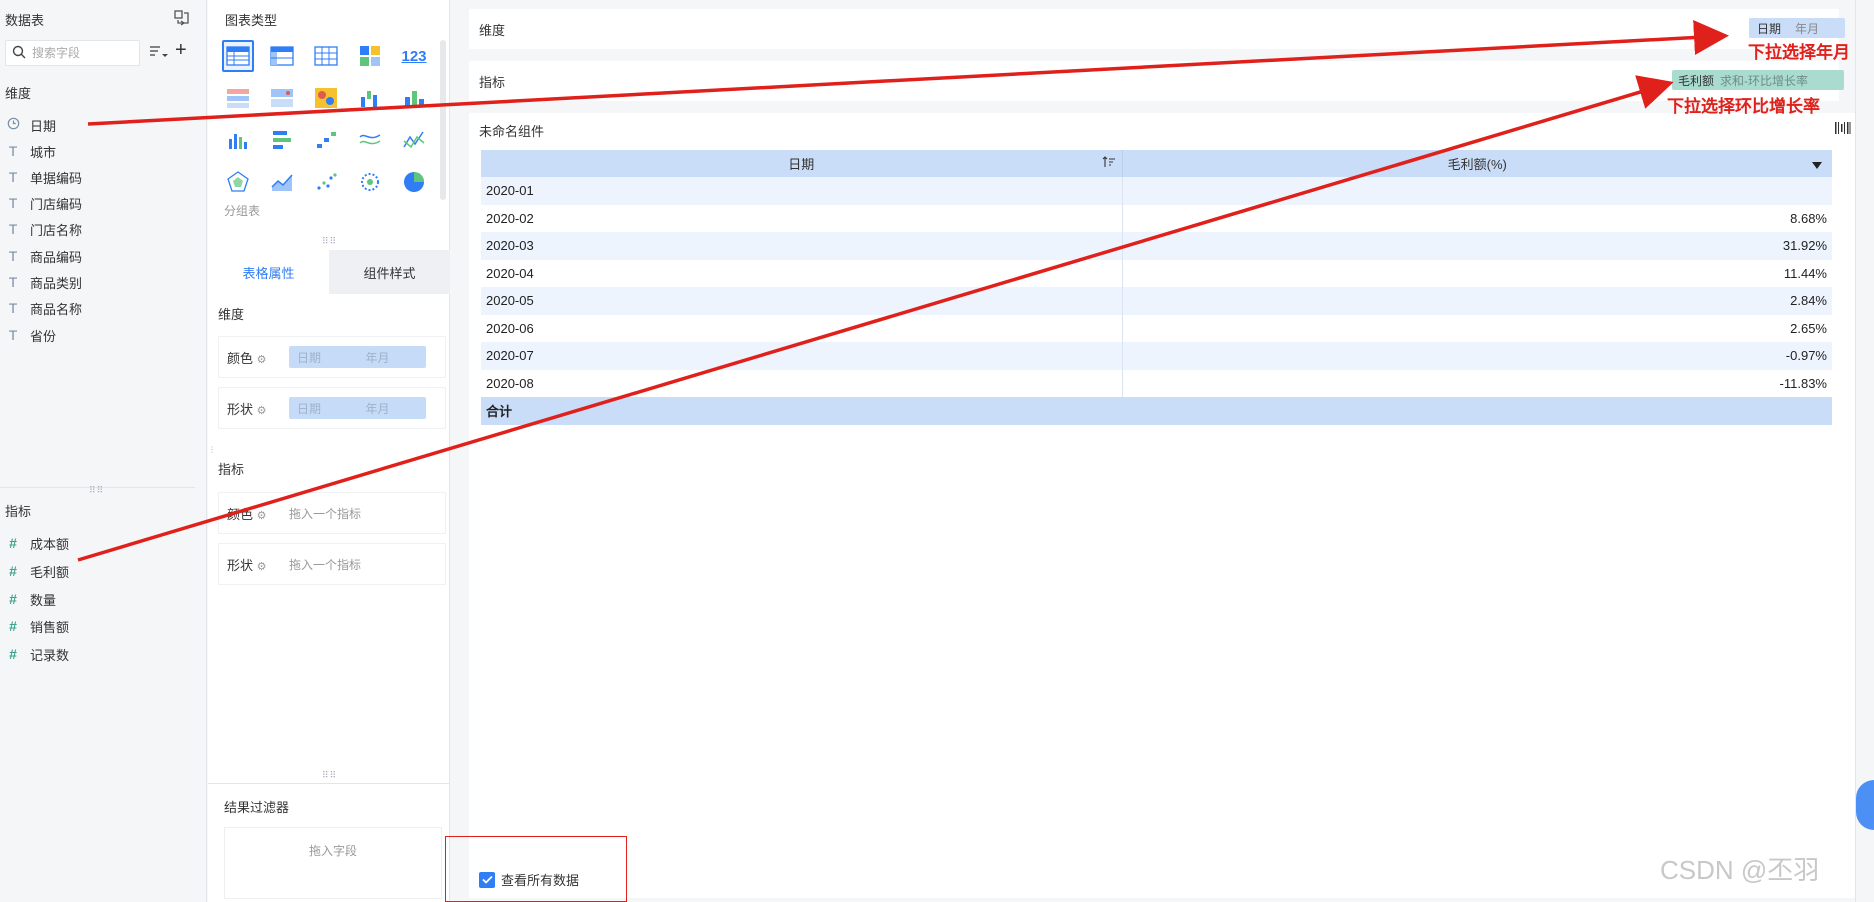 This screenshot has height=902, width=1874. What do you see at coordinates (1740, 870) in the screenshot?
I see `csdn-watermark: CSDN @丕羽` at bounding box center [1740, 870].